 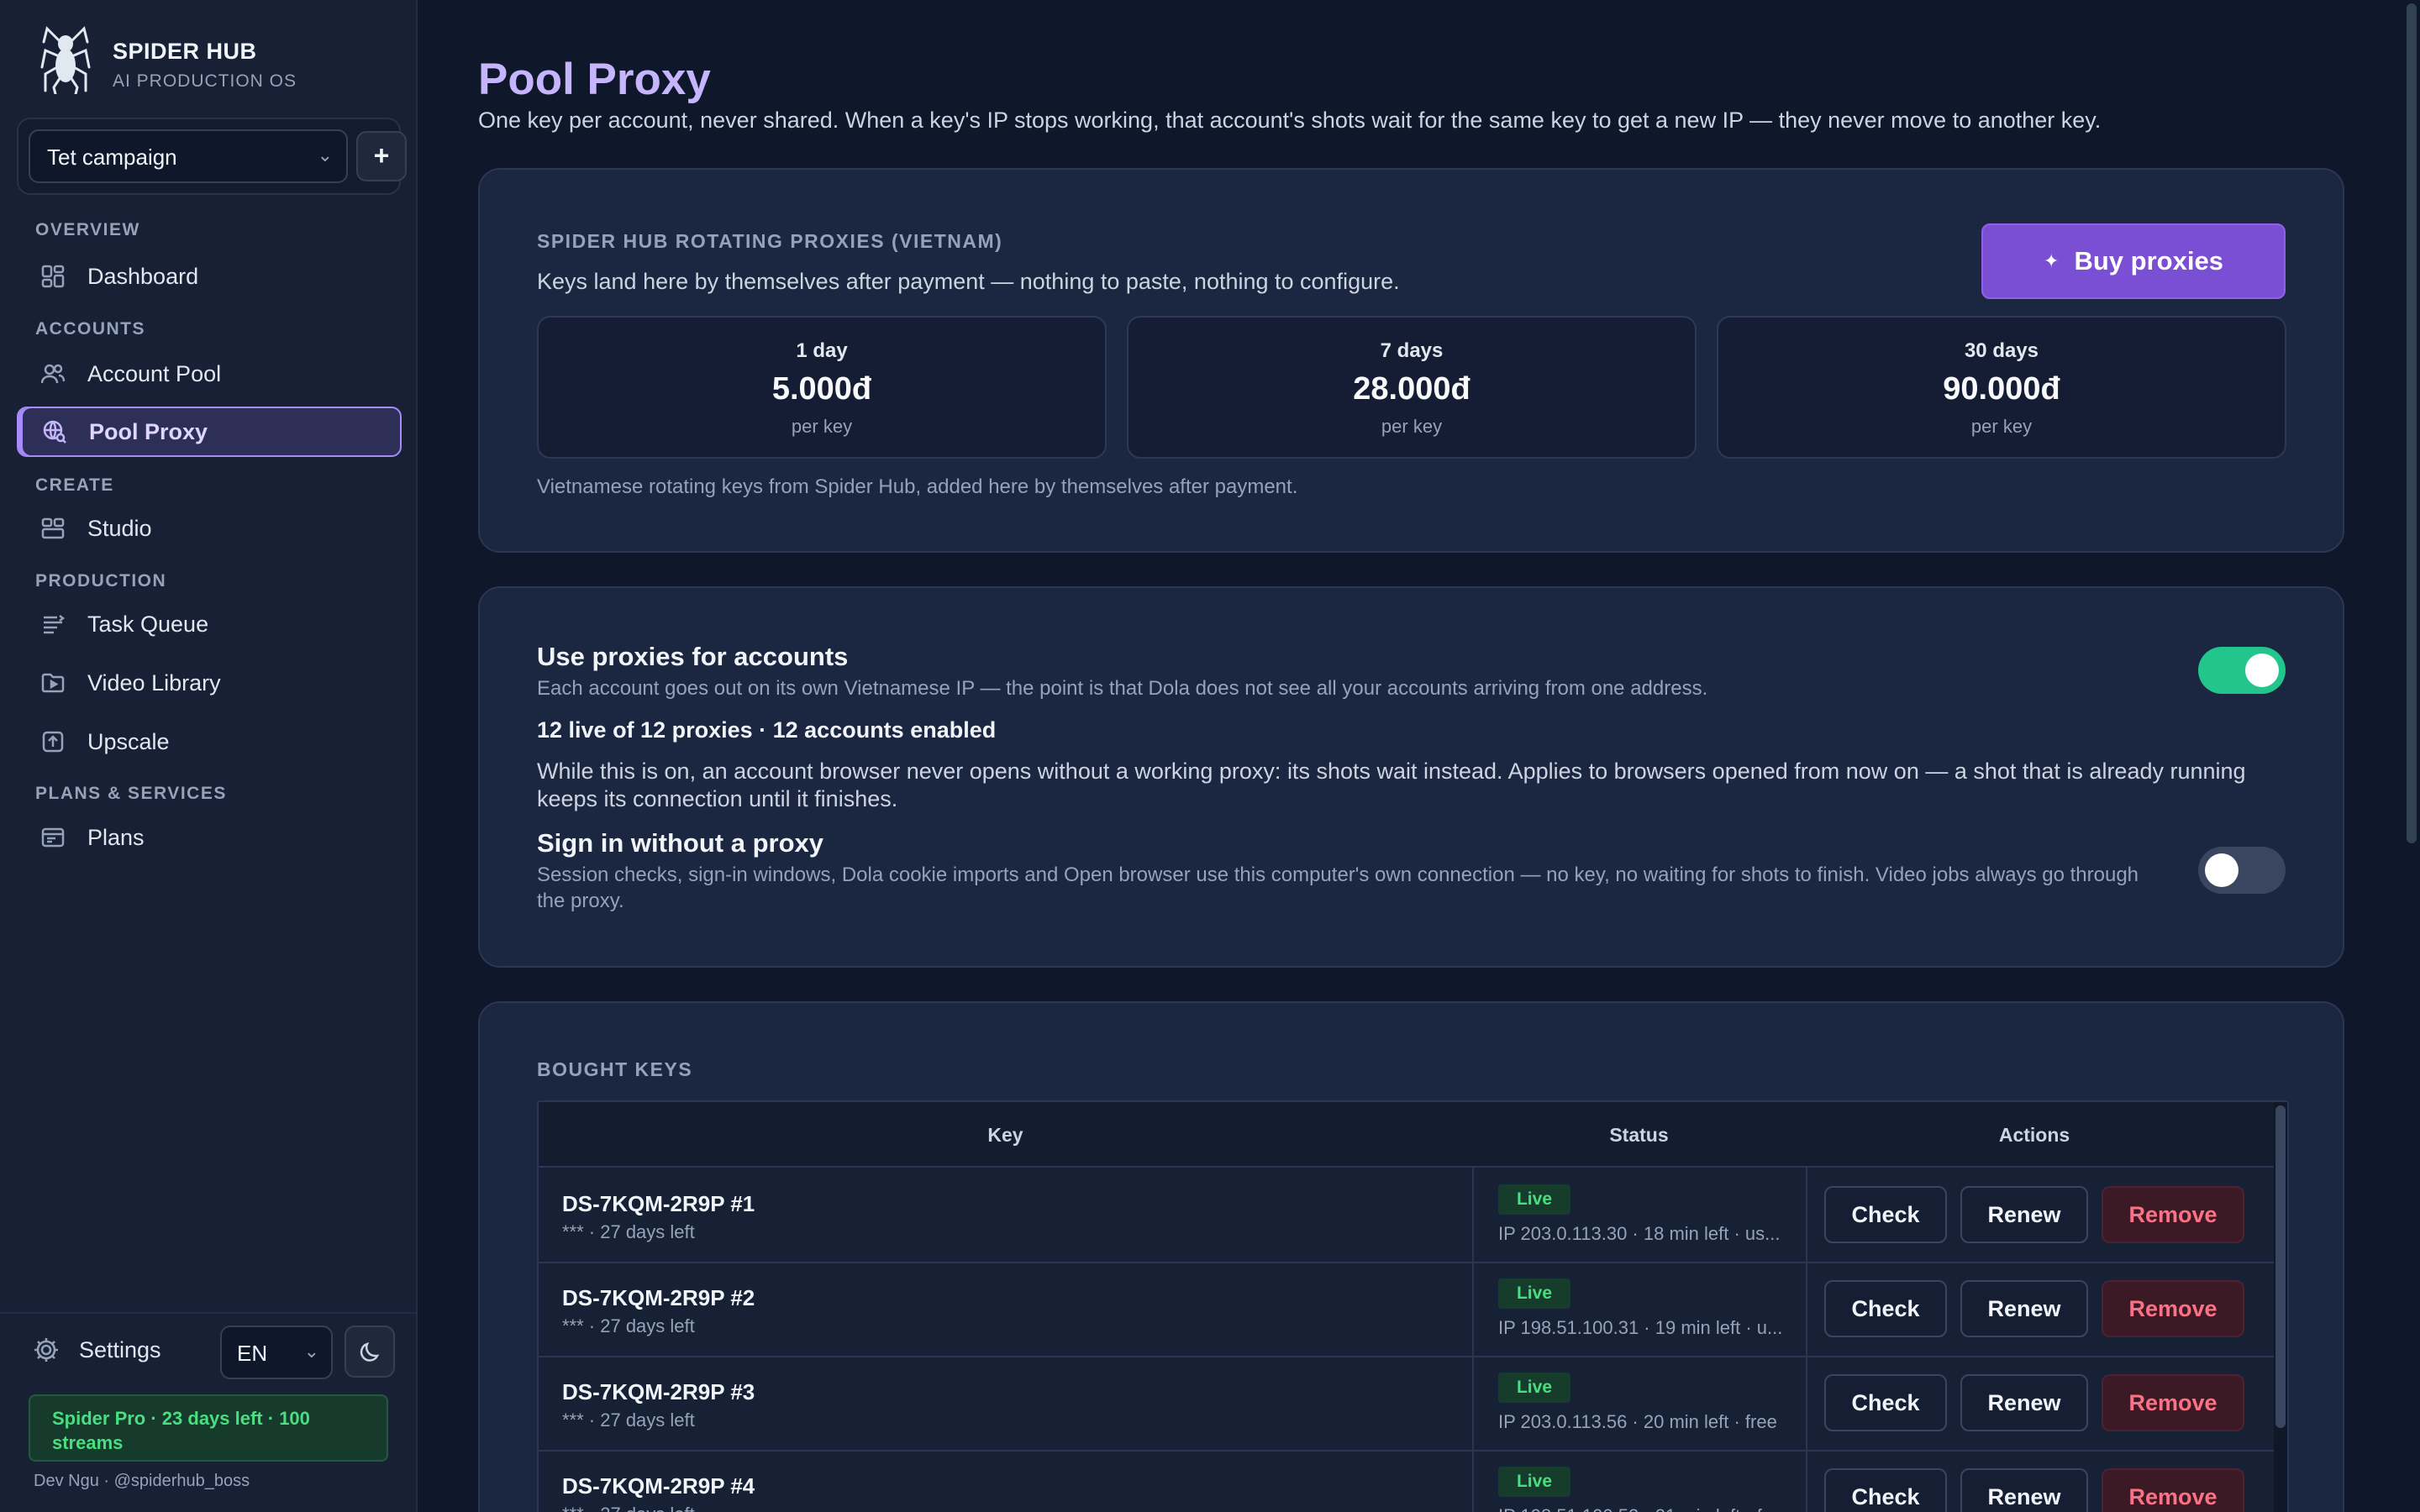 I want to click on price-value: 28.000đ, so click(x=1411, y=389).